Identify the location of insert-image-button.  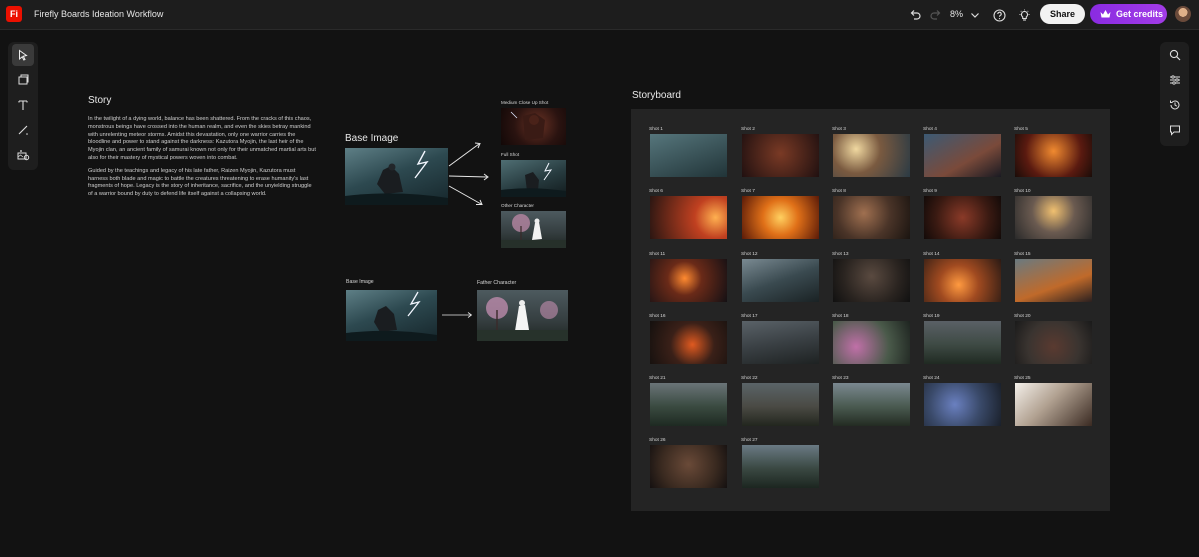
(23, 80).